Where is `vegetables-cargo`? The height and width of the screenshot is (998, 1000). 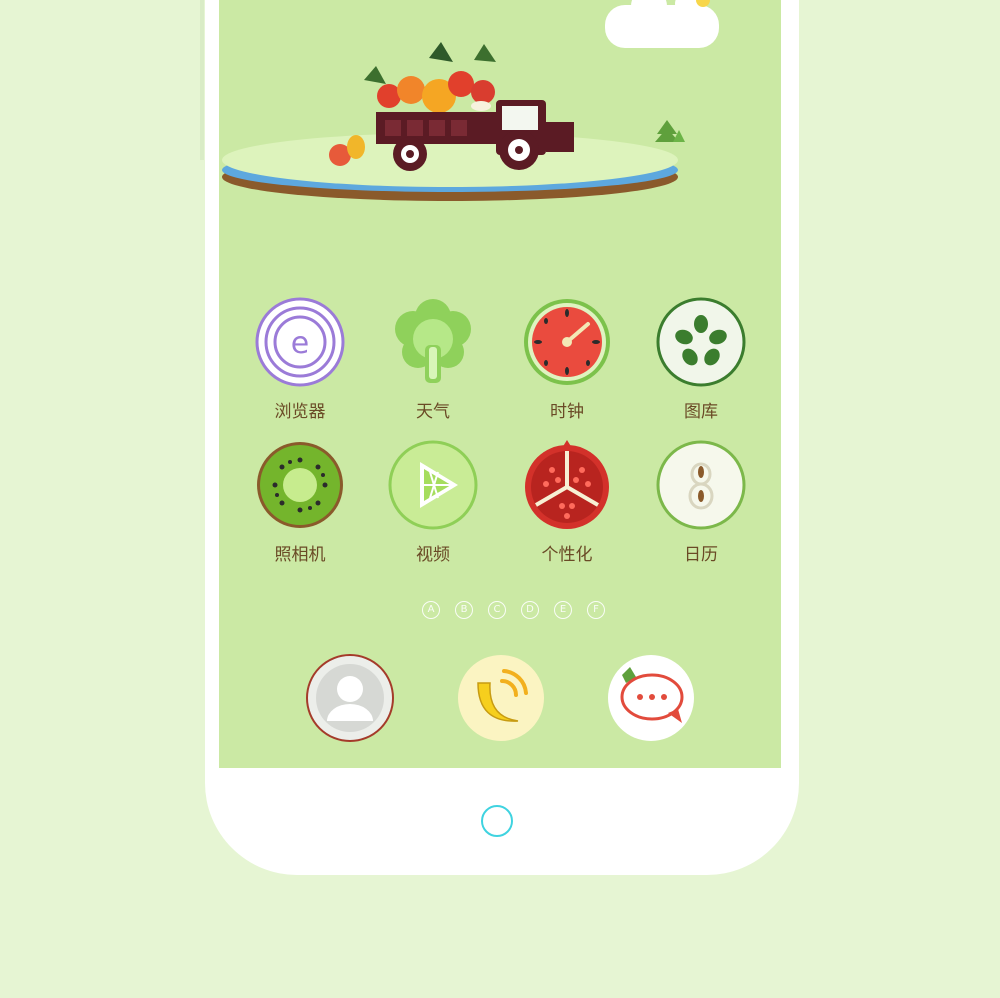
vegetables-cargo is located at coordinates (430, 77).